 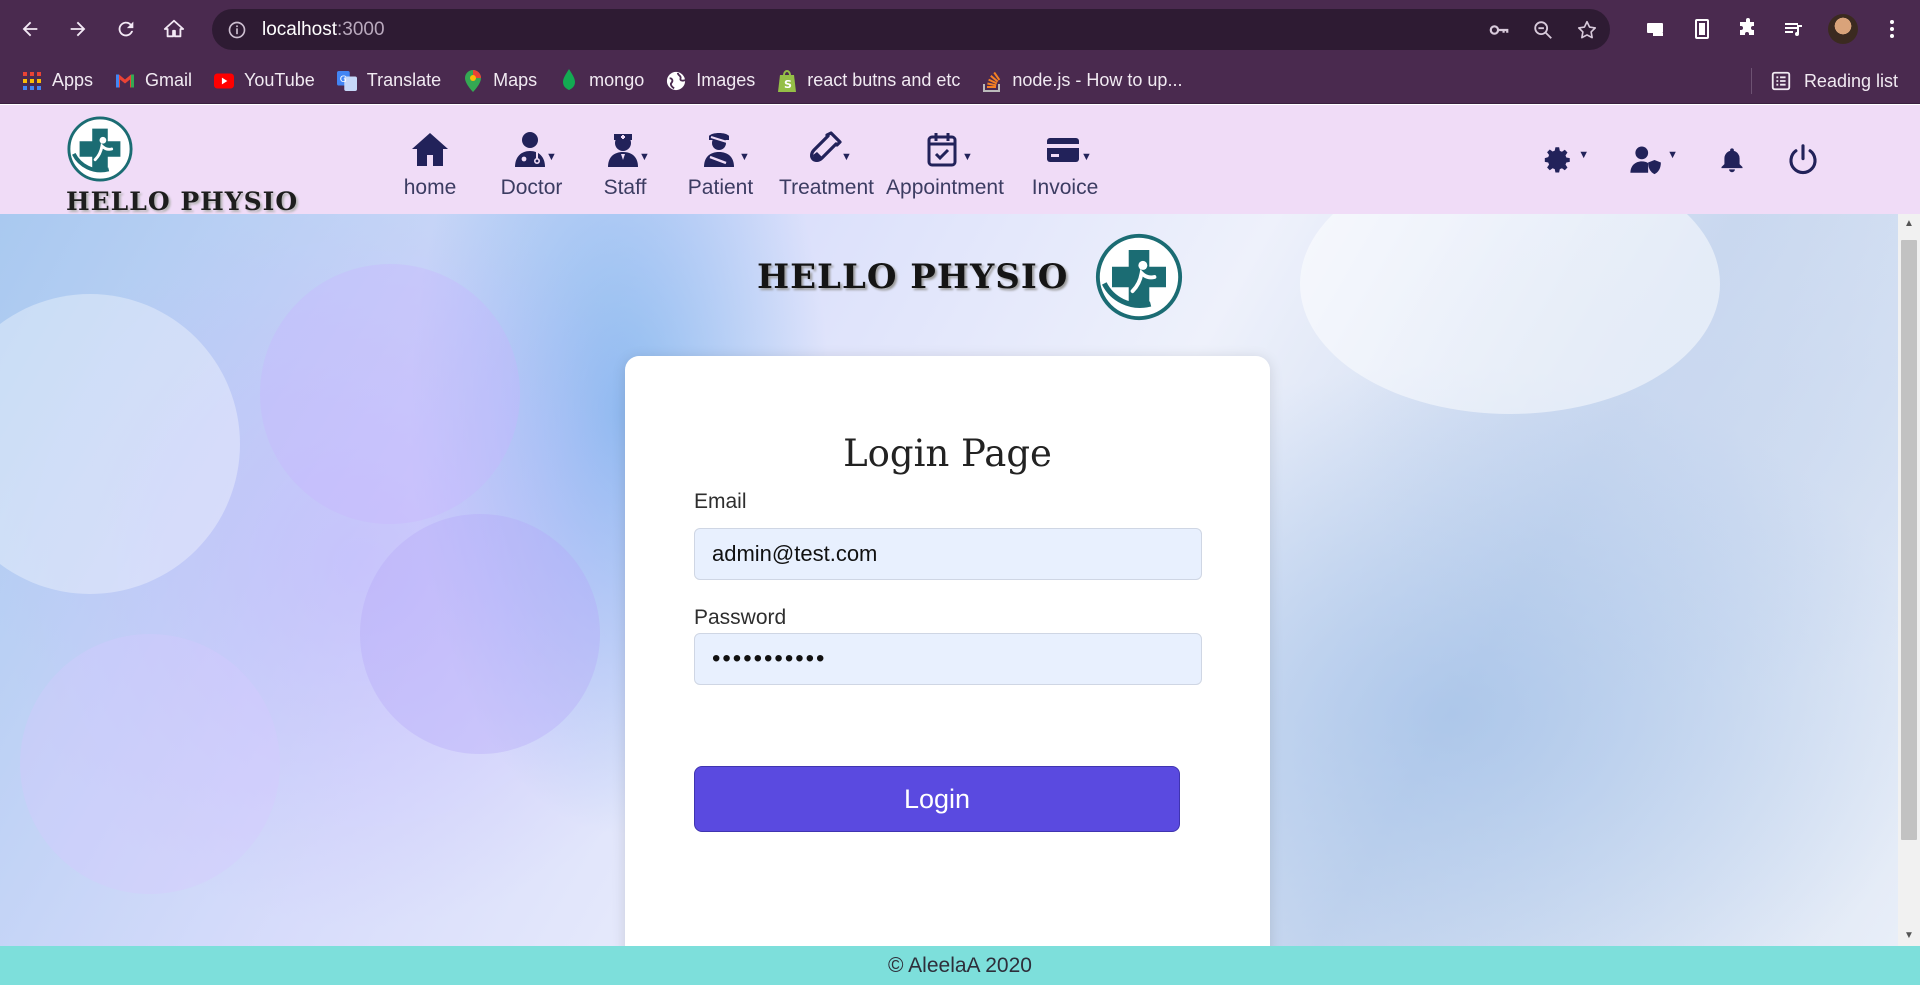 What do you see at coordinates (57, 80) in the screenshot?
I see `bookmark-apps: Apps` at bounding box center [57, 80].